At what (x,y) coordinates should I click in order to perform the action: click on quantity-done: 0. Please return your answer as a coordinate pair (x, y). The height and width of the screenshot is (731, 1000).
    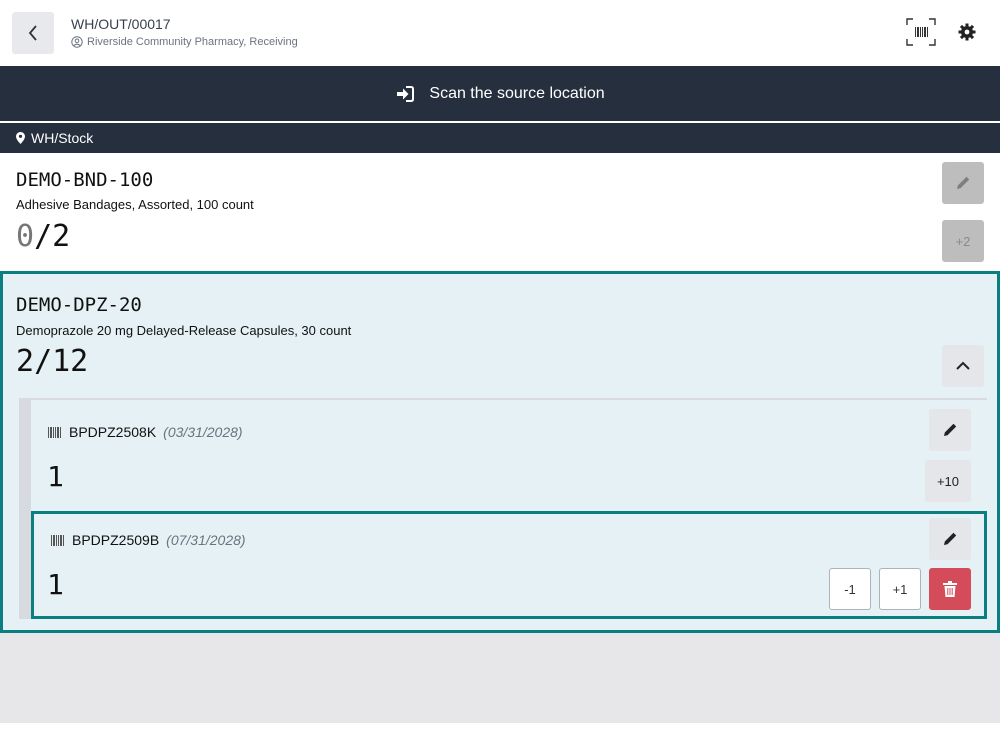
    Looking at the image, I should click on (25, 236).